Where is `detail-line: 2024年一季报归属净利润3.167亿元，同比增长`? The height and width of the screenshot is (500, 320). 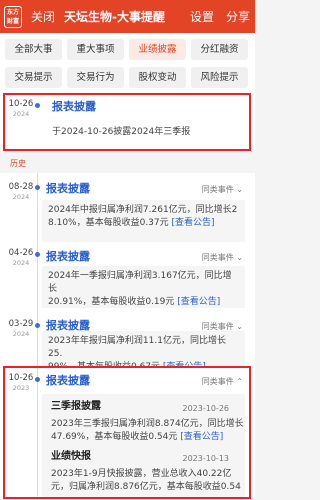 detail-line: 2024年一季报归属净利润3.167亿元，同比增长 is located at coordinates (140, 282).